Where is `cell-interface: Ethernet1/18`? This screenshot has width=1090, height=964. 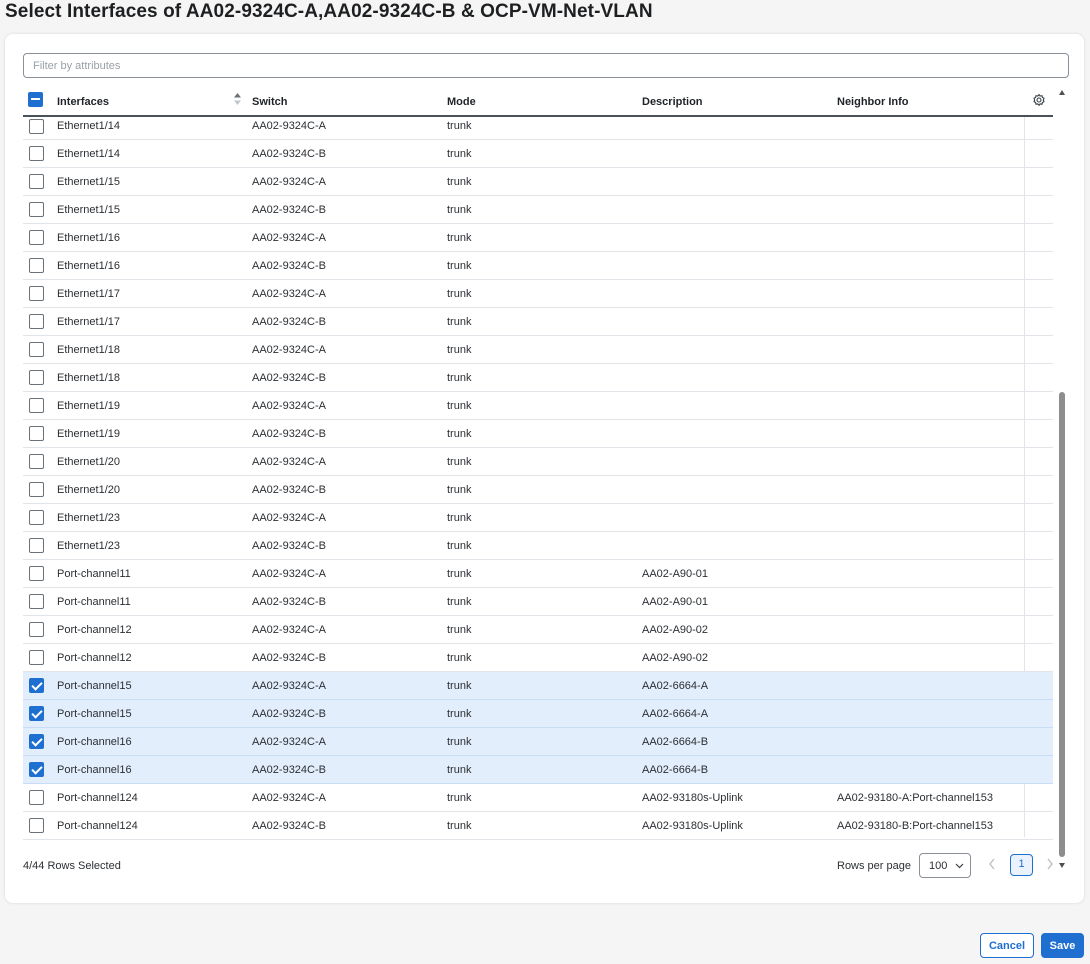
cell-interface: Ethernet1/18 is located at coordinates (88, 350).